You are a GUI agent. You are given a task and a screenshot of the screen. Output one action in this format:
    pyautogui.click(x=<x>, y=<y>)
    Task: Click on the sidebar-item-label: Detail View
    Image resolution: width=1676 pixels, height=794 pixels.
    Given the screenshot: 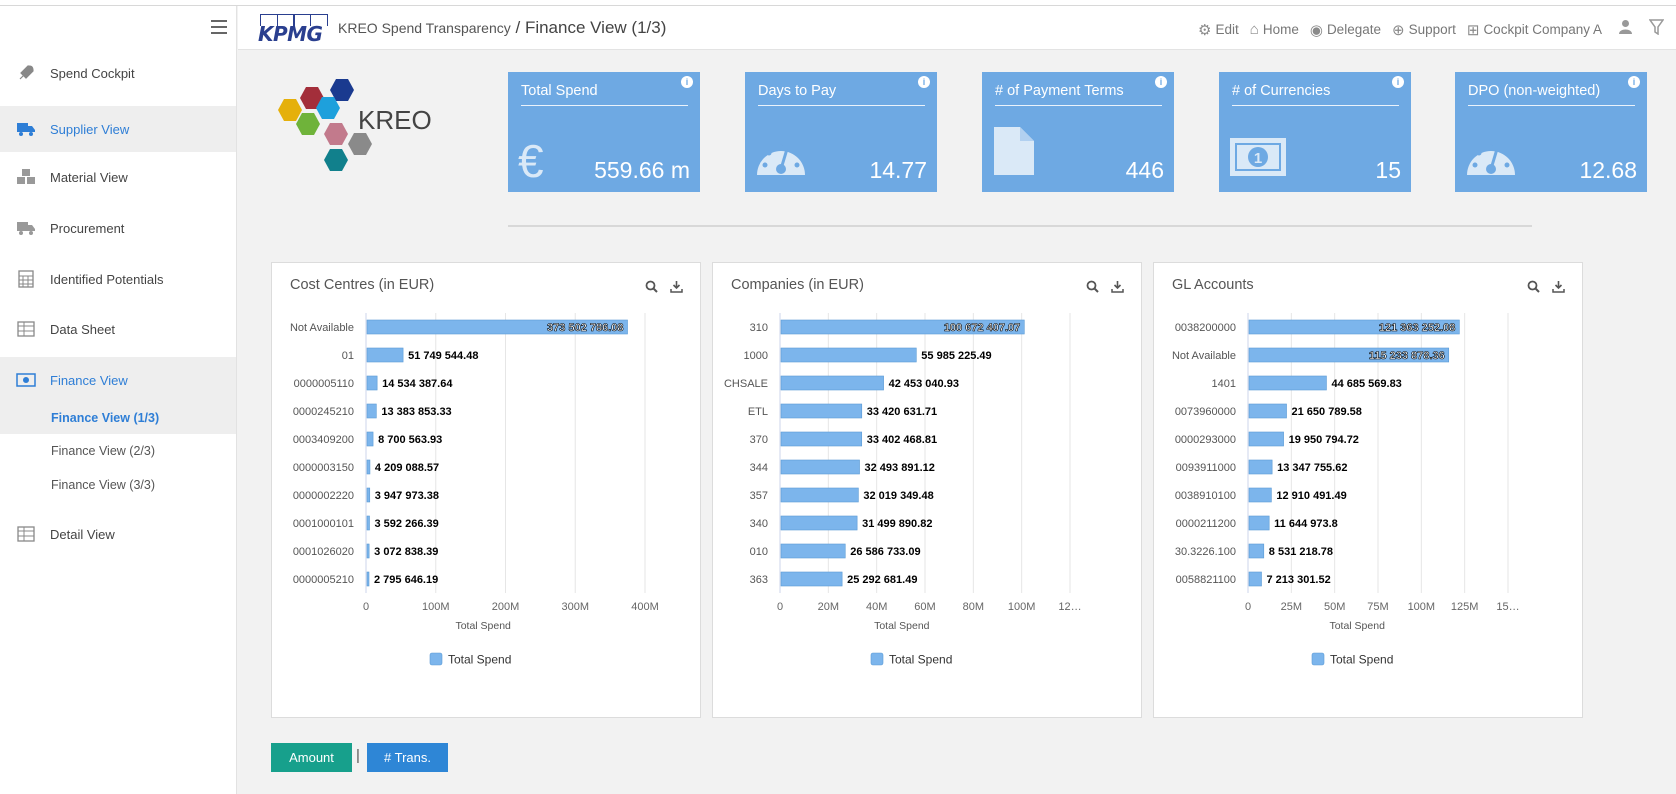 What is the action you would take?
    pyautogui.click(x=82, y=534)
    